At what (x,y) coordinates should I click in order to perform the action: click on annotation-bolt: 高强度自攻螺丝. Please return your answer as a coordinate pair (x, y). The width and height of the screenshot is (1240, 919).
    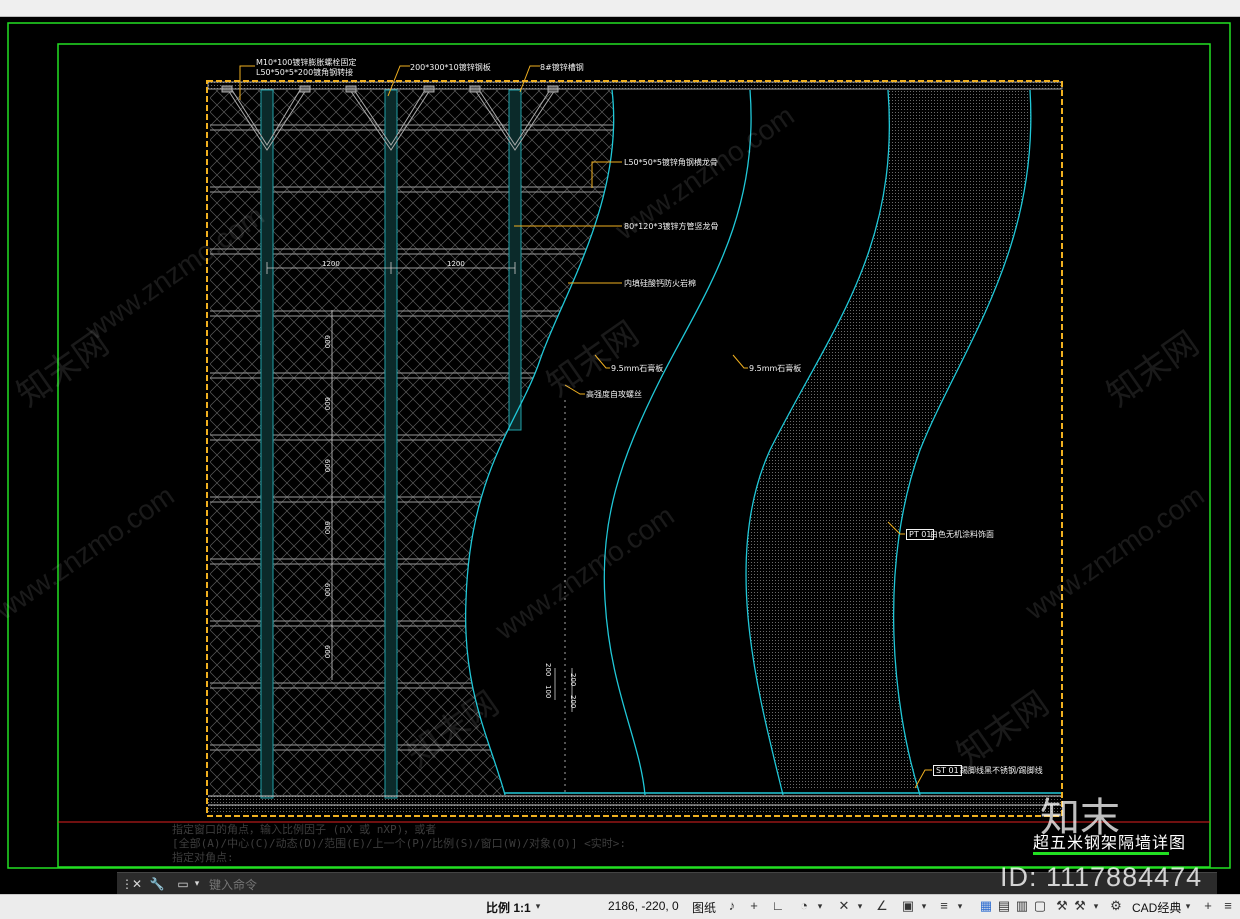
    Looking at the image, I should click on (614, 394).